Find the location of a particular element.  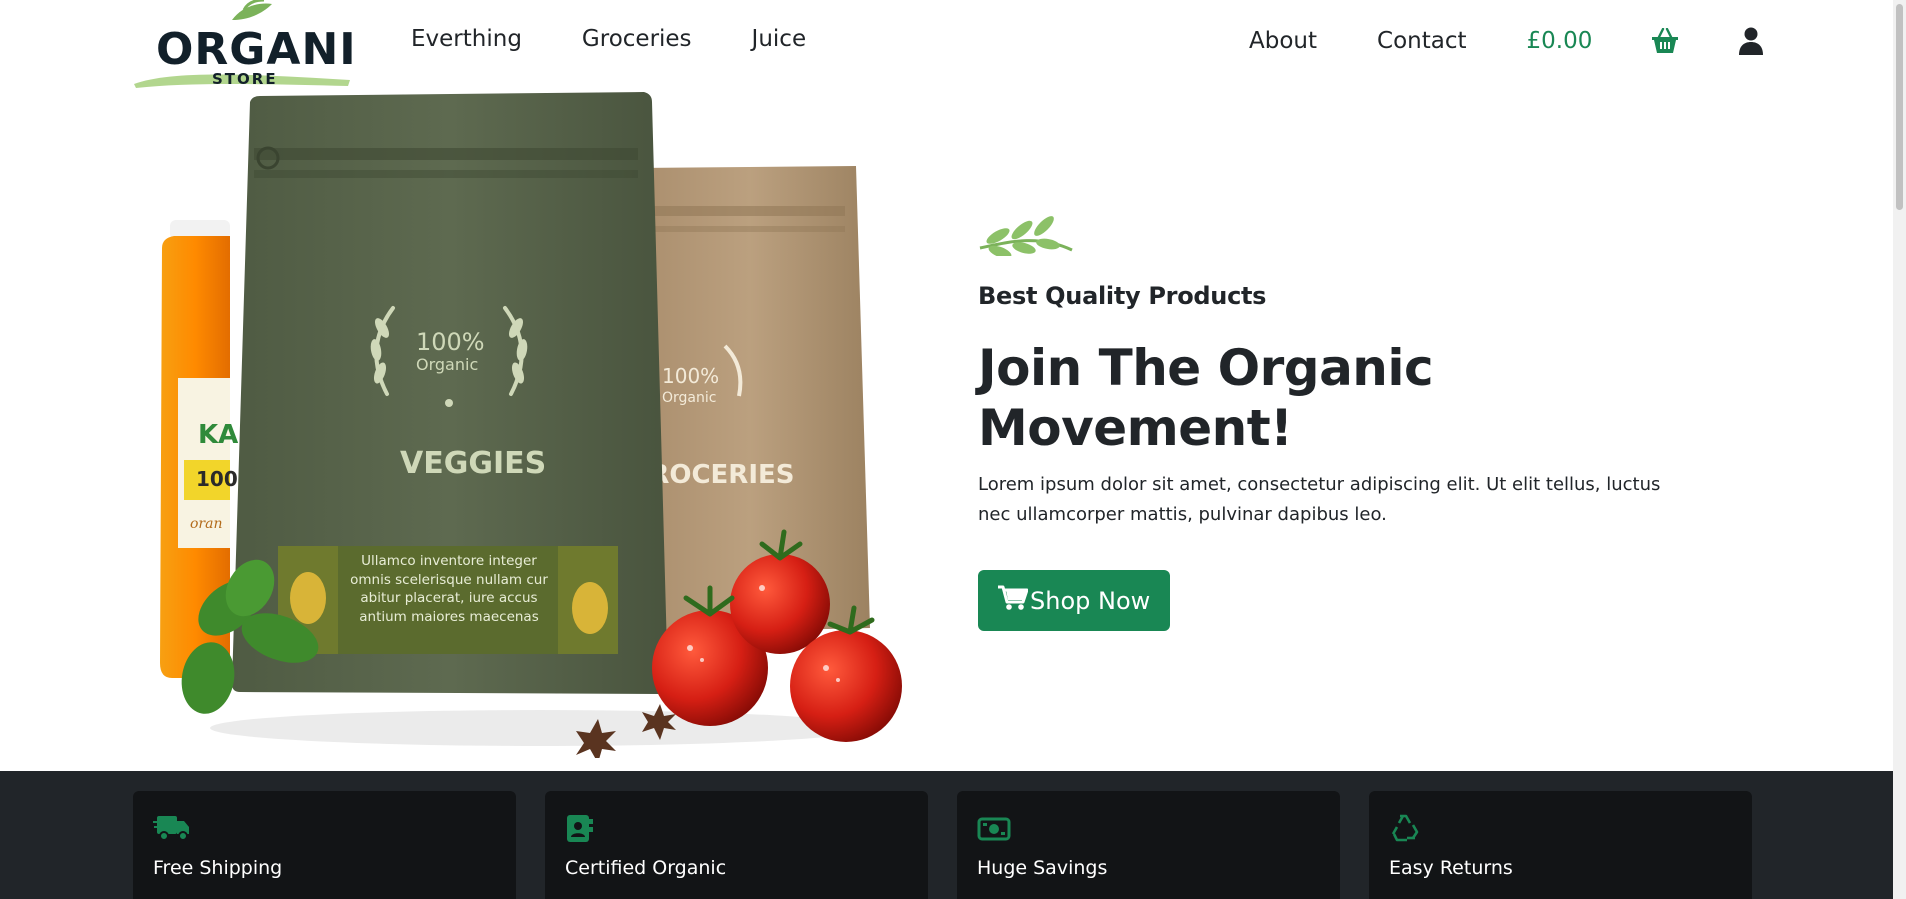

leaf-icon is located at coordinates (1026, 235).